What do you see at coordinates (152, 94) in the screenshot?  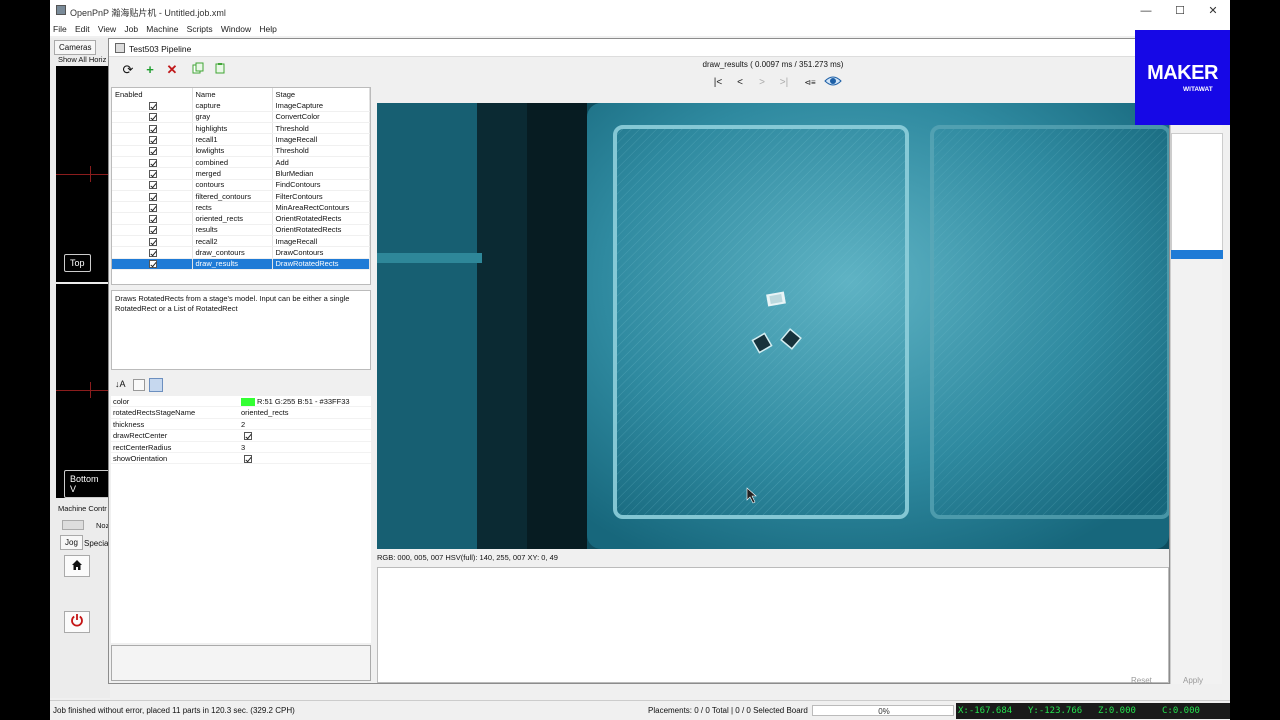 I see `column-enabled: Enabled` at bounding box center [152, 94].